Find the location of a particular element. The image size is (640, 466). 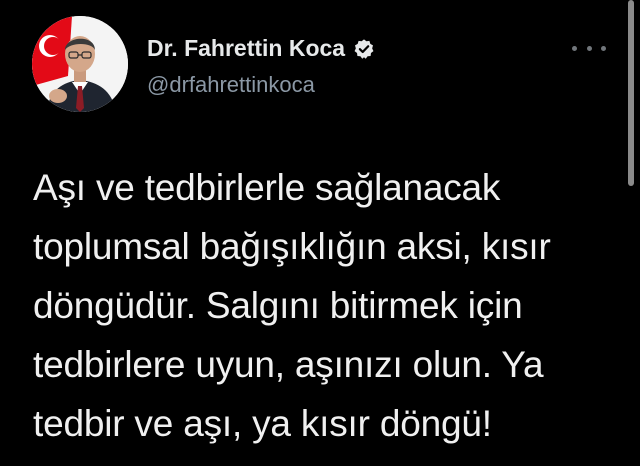

author-name-text: Dr. Fahrettin Koca is located at coordinates (246, 48).